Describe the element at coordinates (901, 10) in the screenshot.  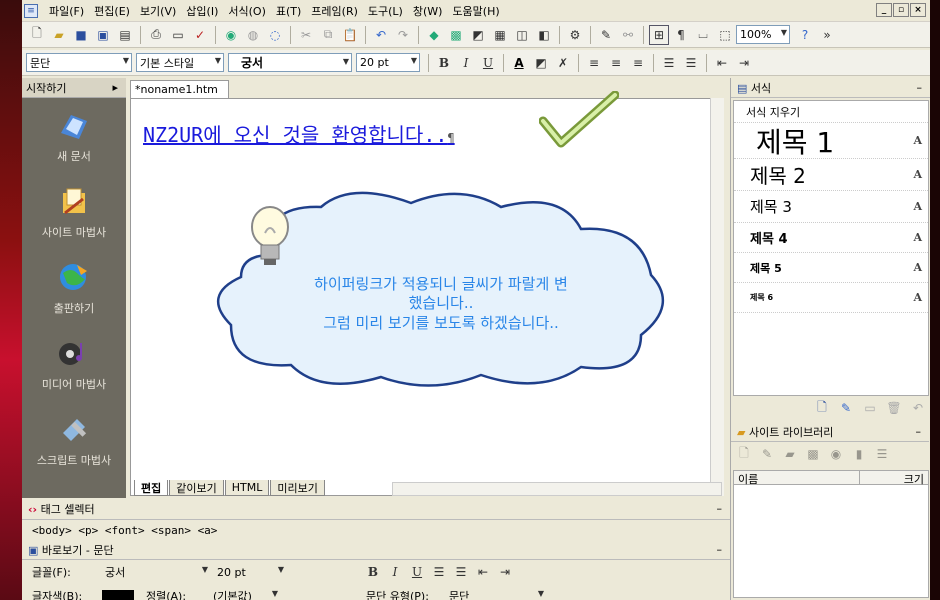
I see `restore-button: ▫` at that location.